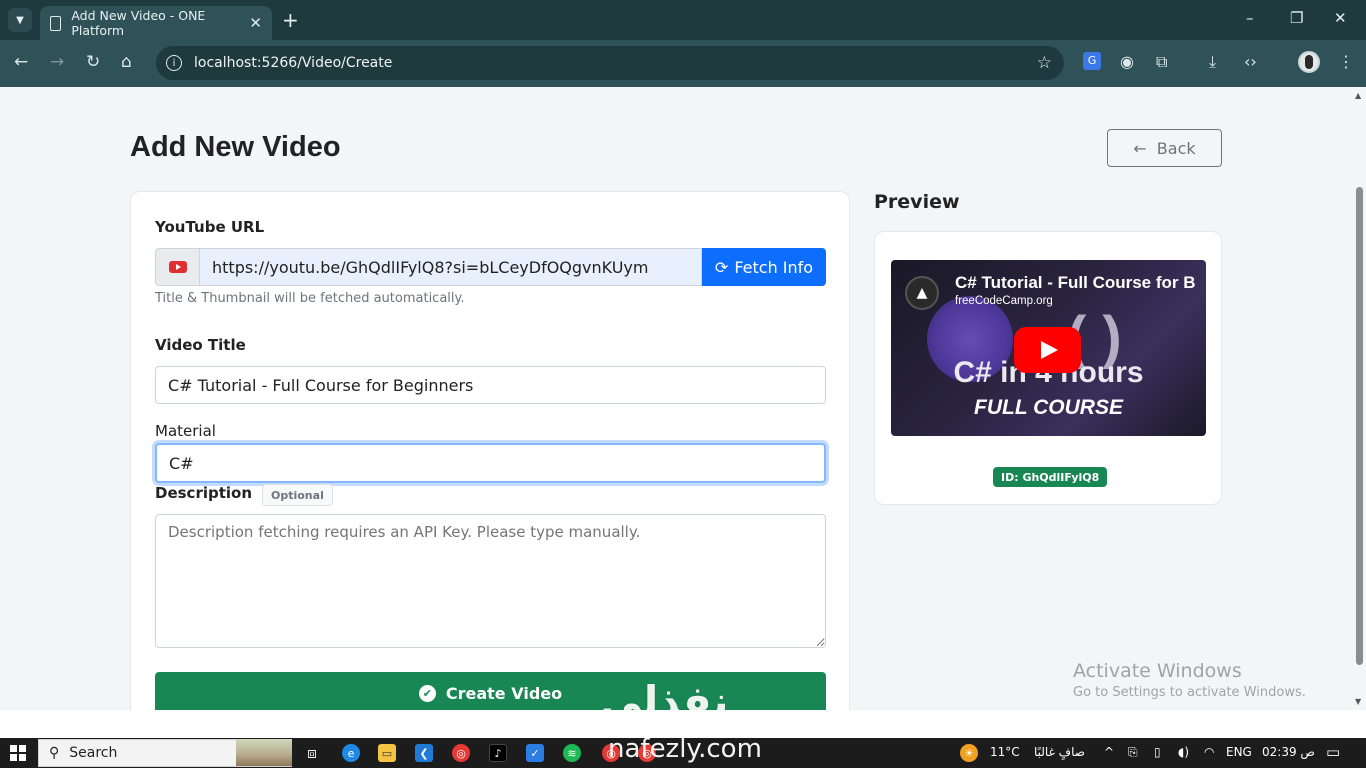  I want to click on sync-icon: ⟳, so click(721, 267).